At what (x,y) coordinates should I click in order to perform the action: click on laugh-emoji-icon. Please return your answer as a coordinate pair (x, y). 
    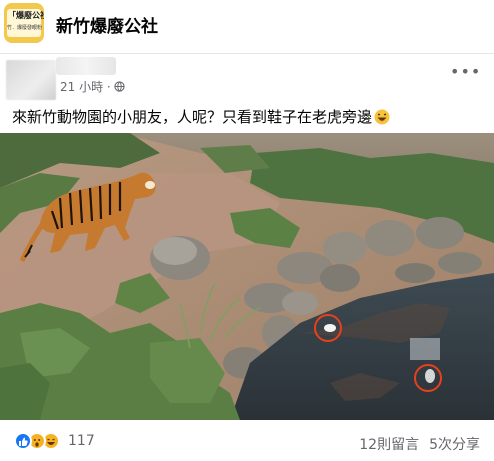
    Looking at the image, I should click on (382, 116).